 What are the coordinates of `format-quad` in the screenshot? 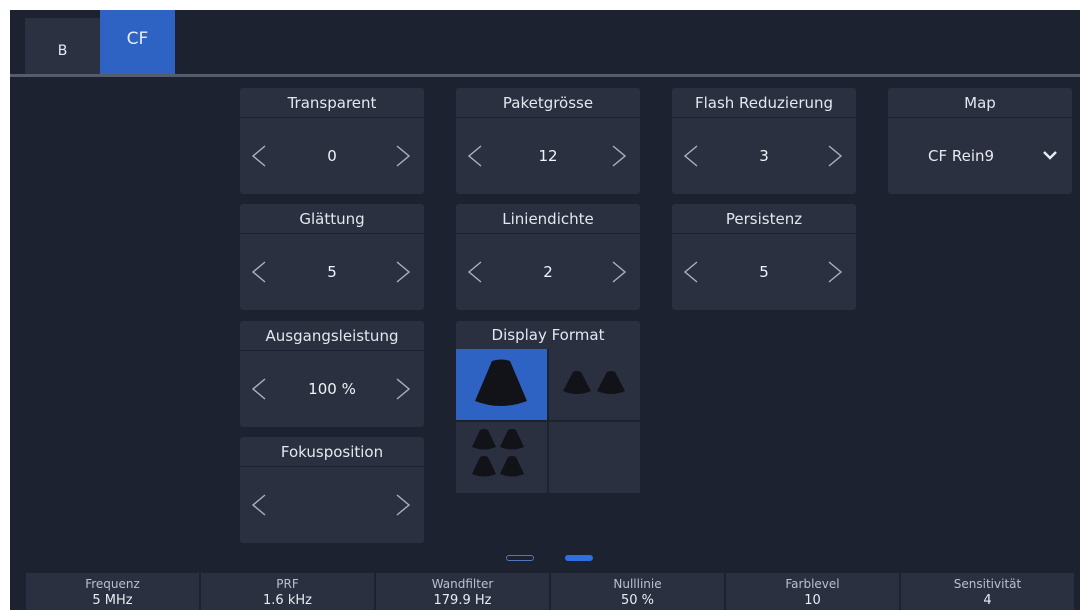 It's located at (501, 457).